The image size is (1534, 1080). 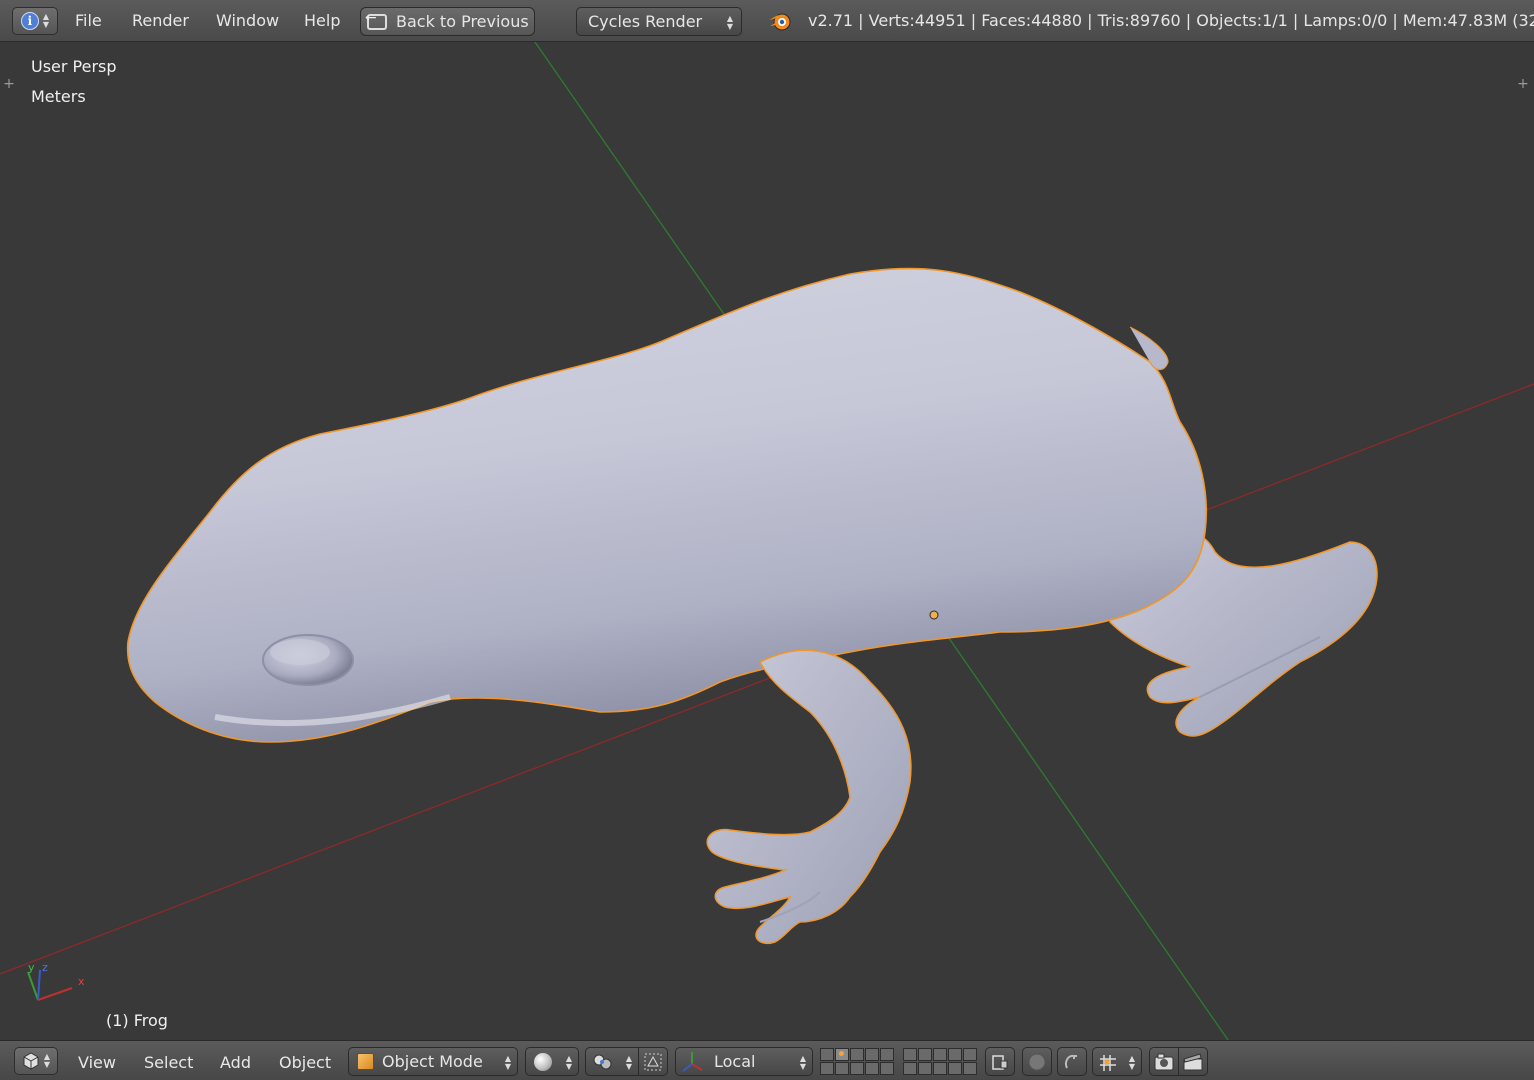 I want to click on menu-add: Add, so click(x=235, y=1062).